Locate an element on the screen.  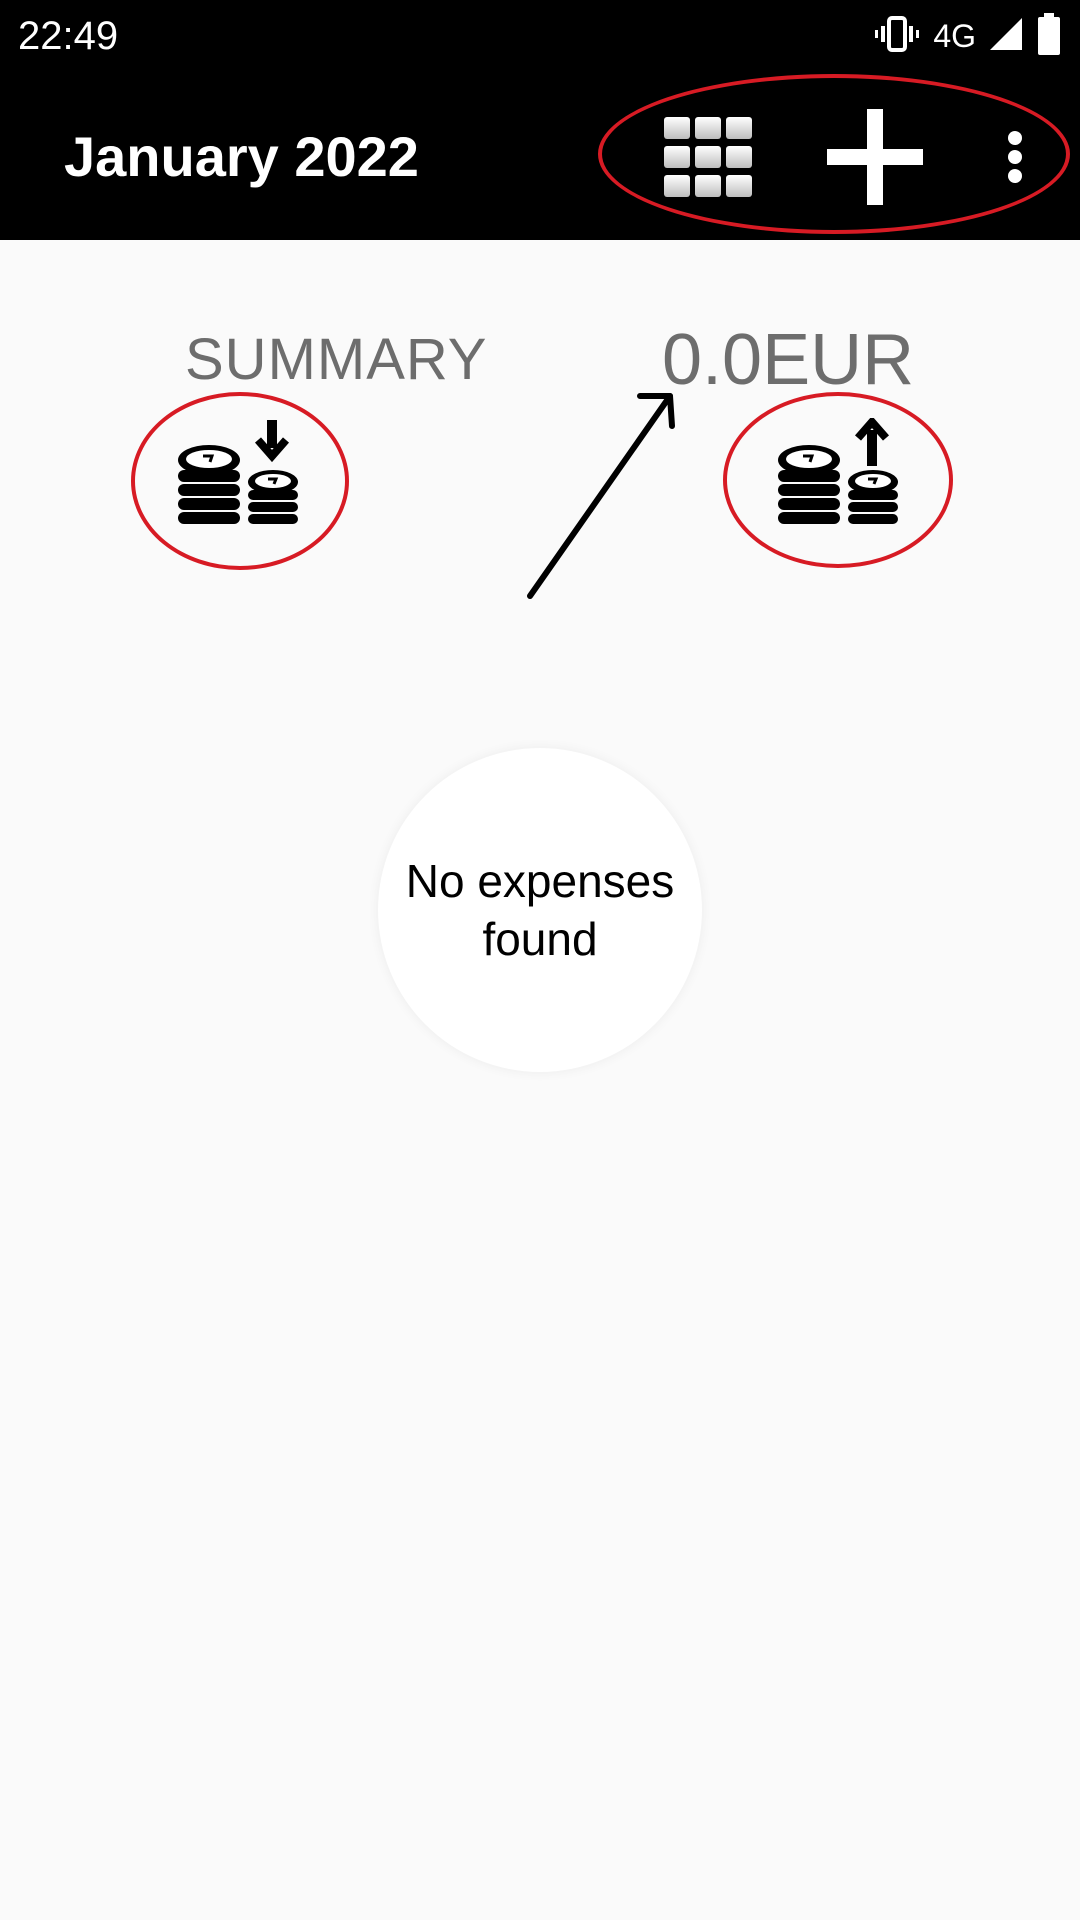
coins-down-icon is located at coordinates (238, 472).